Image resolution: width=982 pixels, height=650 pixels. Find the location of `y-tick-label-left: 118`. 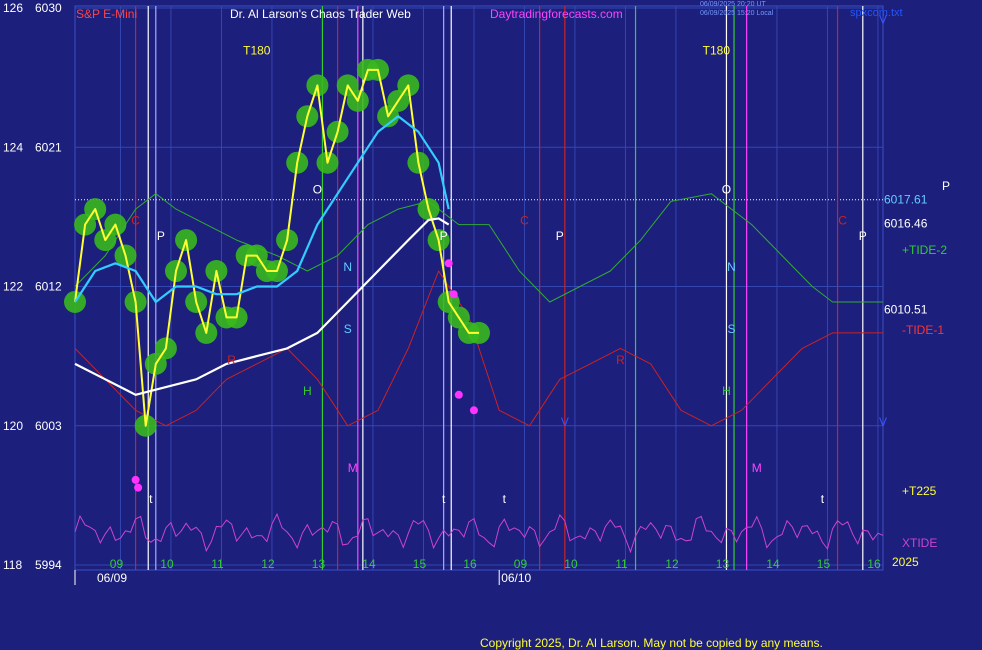

y-tick-label-left: 118 is located at coordinates (12, 565).